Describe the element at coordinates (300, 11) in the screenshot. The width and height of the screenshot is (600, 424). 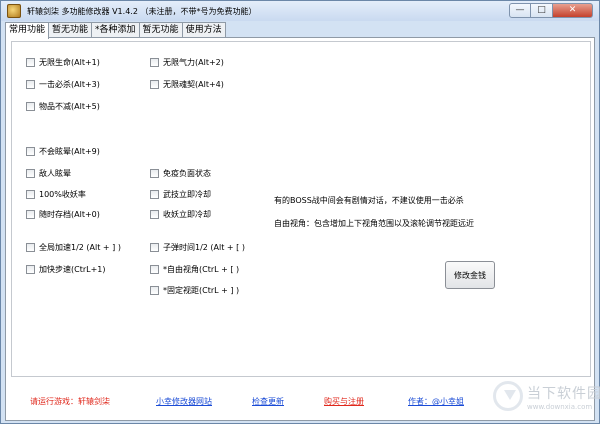
I see `title-bar: 轩辕剑柒 多功能修改器 V1.4.2 （未注册，不带*号为免费功能） — □ ✕` at that location.